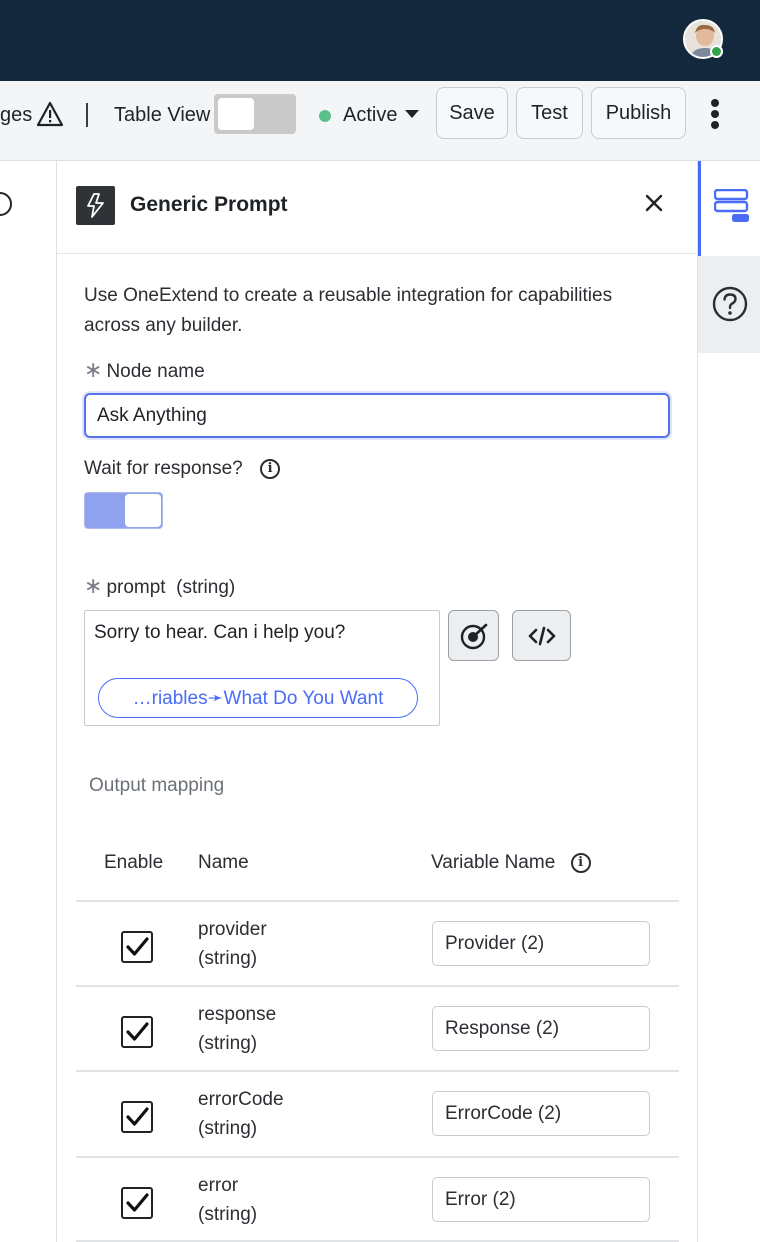 The width and height of the screenshot is (760, 1242). I want to click on wait-label-text: Wait for response?, so click(163, 468).